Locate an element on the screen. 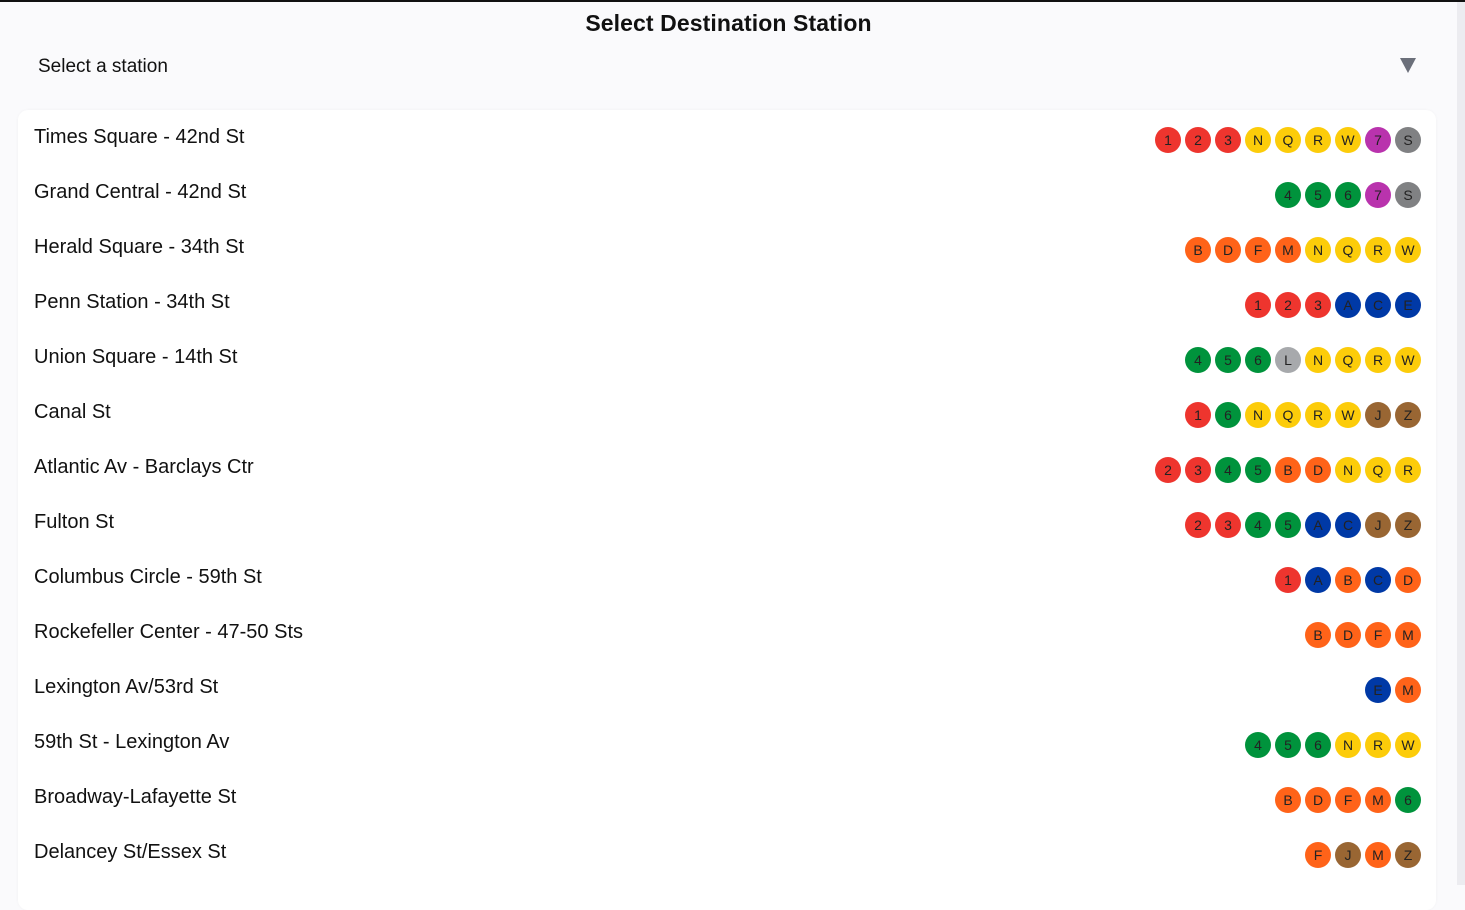 Image resolution: width=1465 pixels, height=910 pixels. station-row: Delancey St/Essex St F J M Z is located at coordinates (727, 854).